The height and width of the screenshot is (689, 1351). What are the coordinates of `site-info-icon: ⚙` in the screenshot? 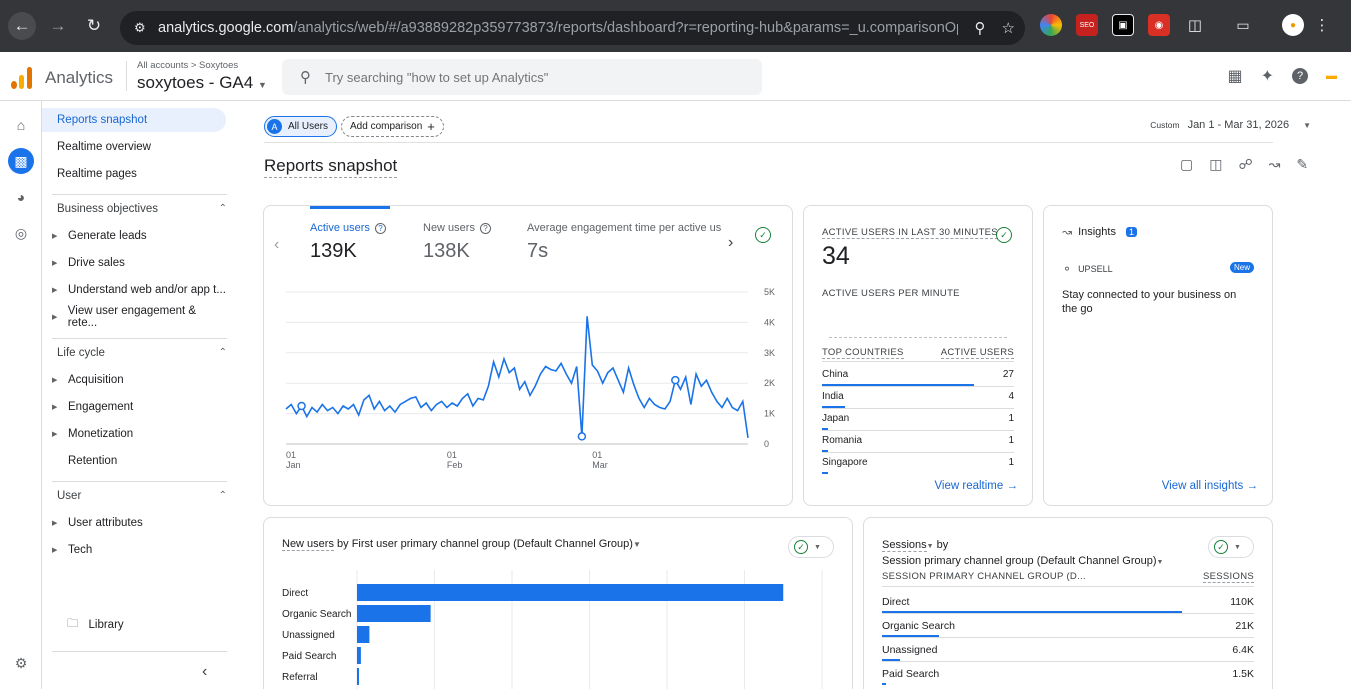 It's located at (144, 28).